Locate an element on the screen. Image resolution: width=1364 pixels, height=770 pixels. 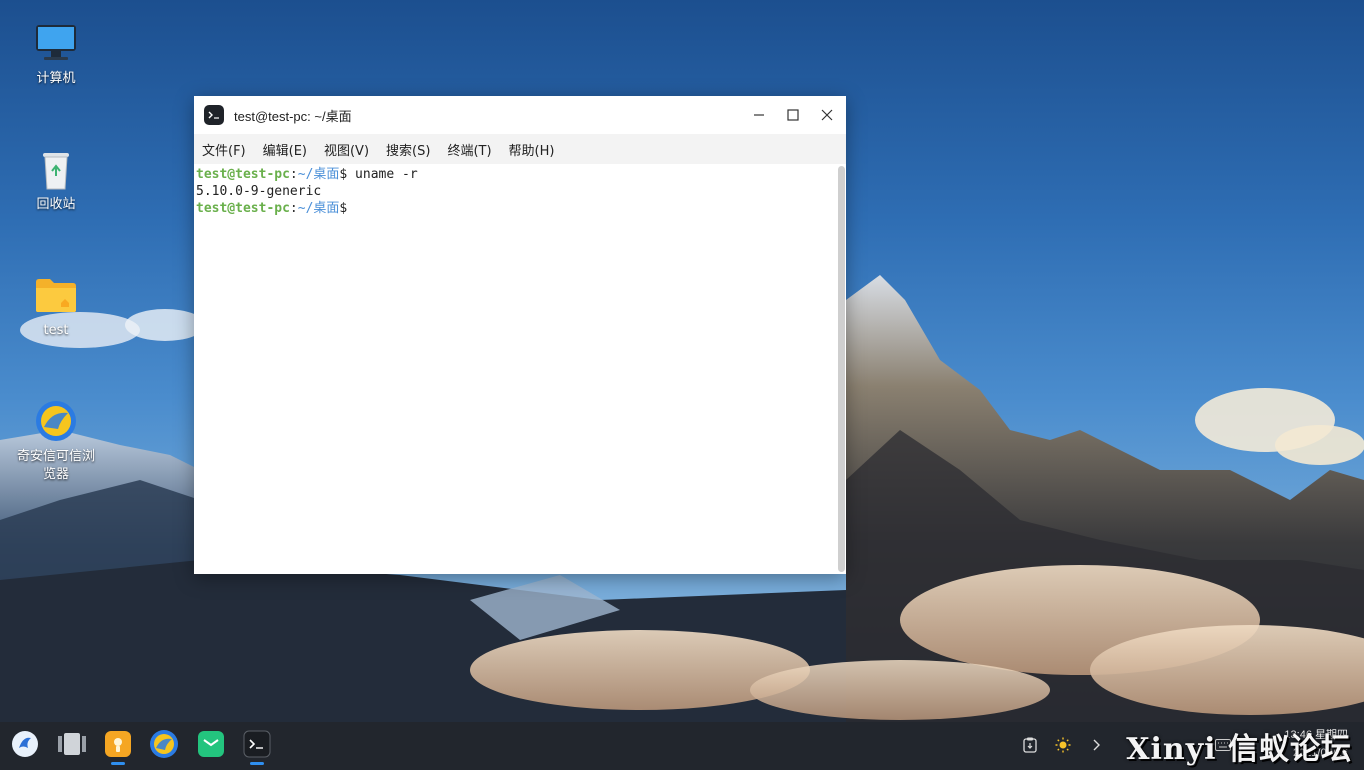
menu-bar: 文件(F) 编辑(E) 视图(V) 搜索(S) 终端(T) 帮助(H) is located at coordinates (520, 149).